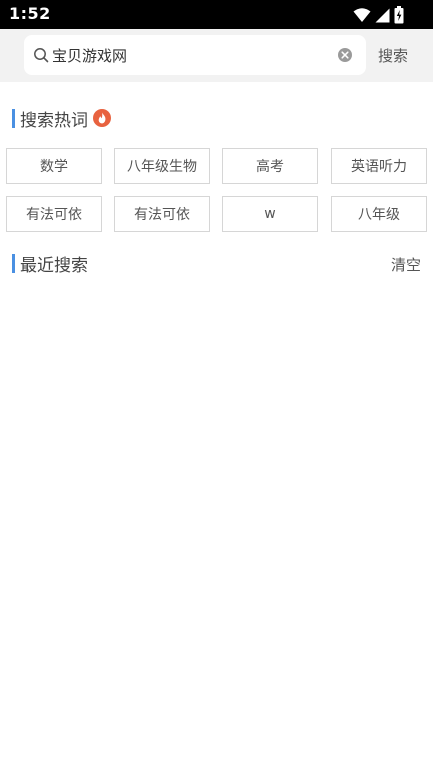  I want to click on hot-search-title: 搜索热词, so click(54, 120).